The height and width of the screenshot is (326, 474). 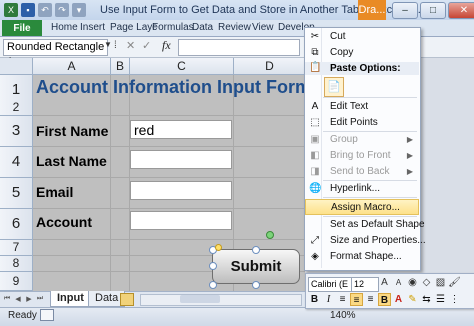 I want to click on column-header-c: C, so click(x=182, y=66).